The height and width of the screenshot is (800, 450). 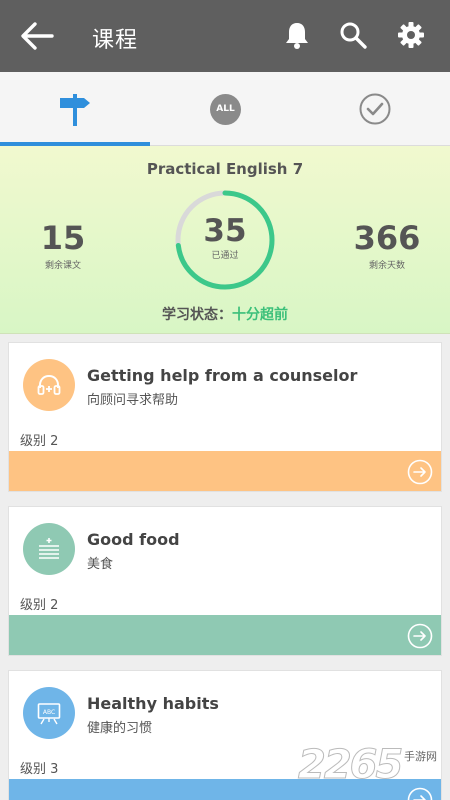 What do you see at coordinates (133, 400) in the screenshot?
I see `lesson-subtitle: 向顾问寻求帮助` at bounding box center [133, 400].